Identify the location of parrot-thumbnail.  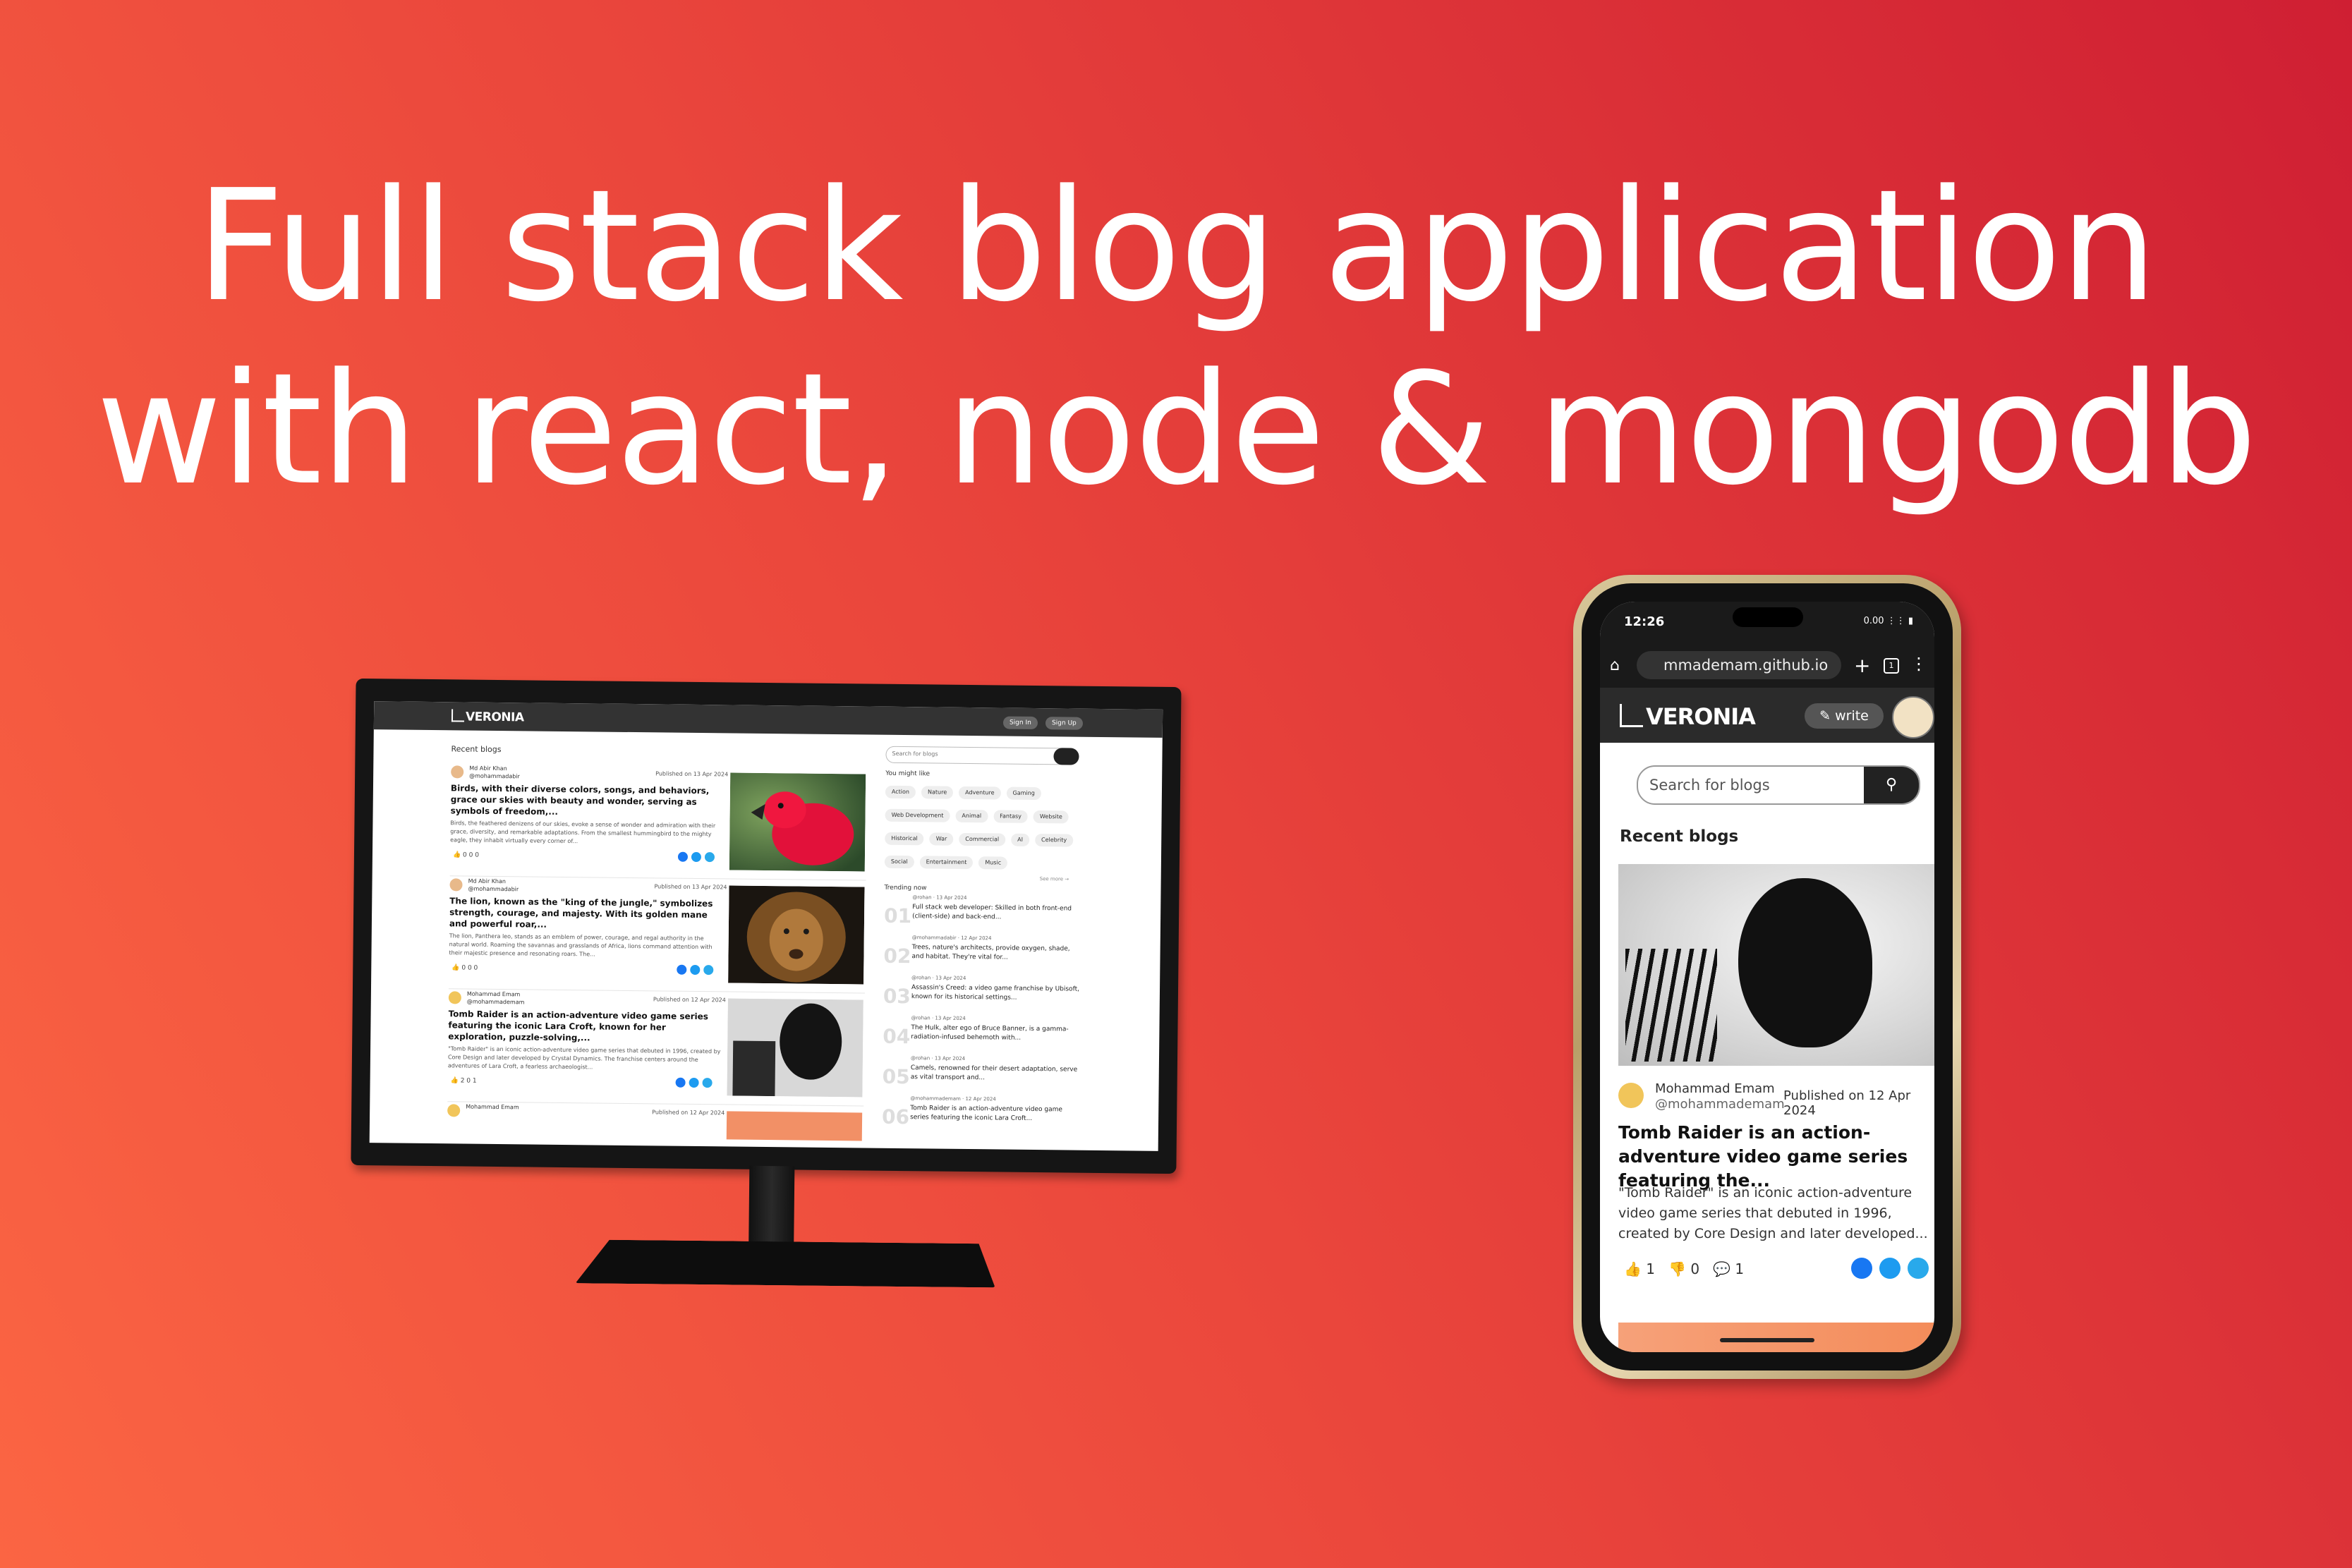
(797, 822).